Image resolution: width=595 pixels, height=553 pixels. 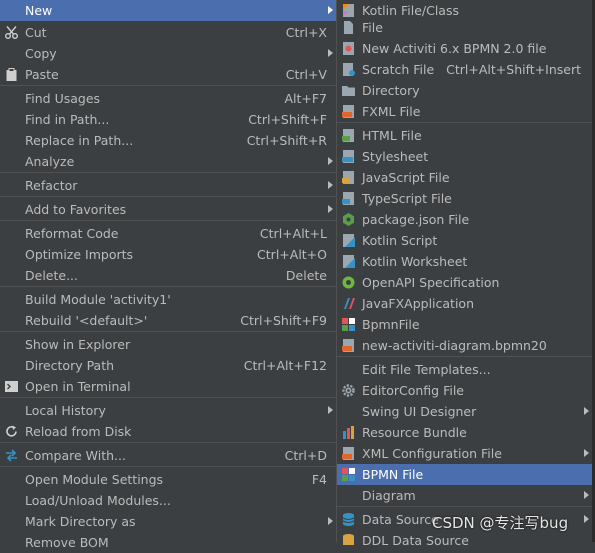 What do you see at coordinates (287, 119) in the screenshot?
I see `menu-item-shortcut: Ctrl+Shift+F` at bounding box center [287, 119].